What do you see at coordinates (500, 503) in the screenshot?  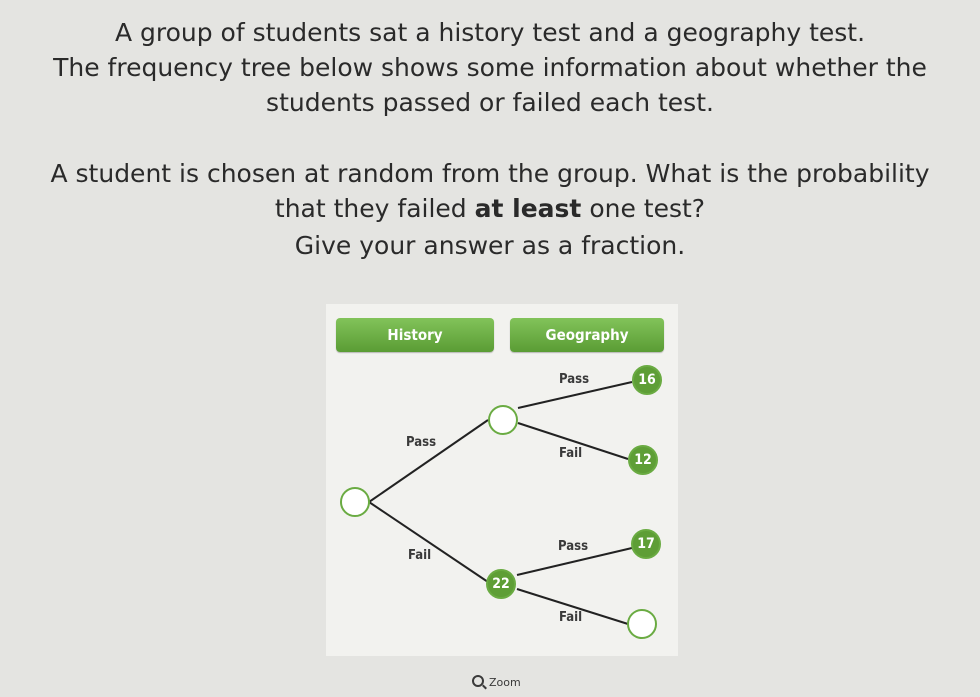 I see `tree-branches` at bounding box center [500, 503].